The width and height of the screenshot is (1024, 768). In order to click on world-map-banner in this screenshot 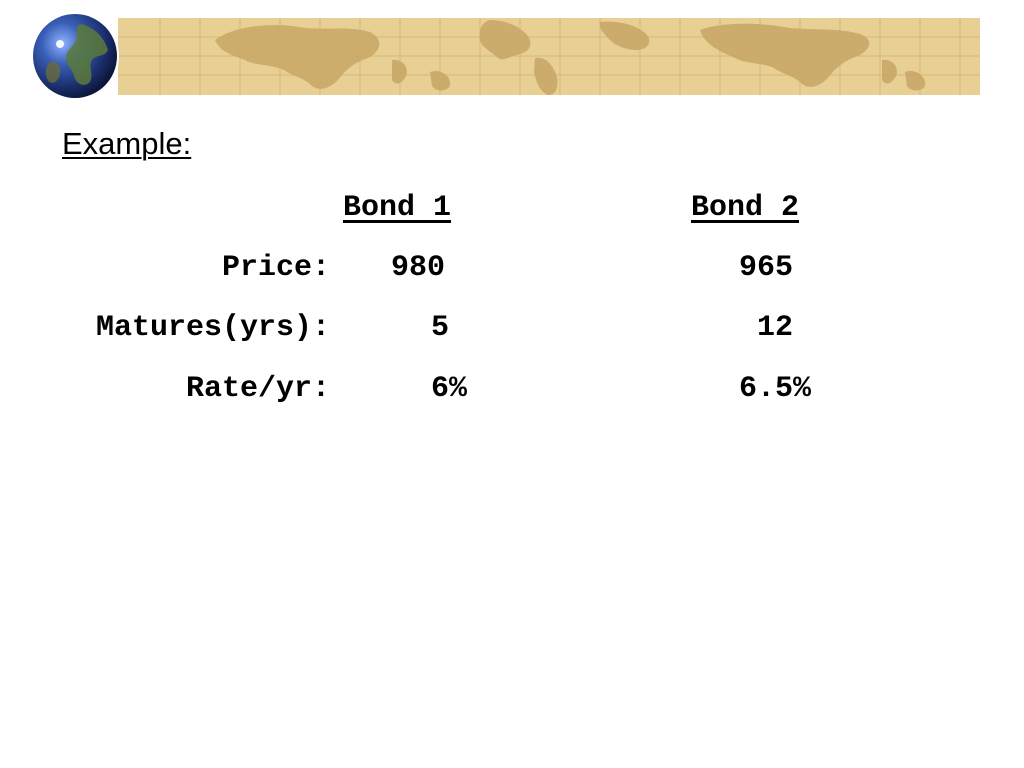, I will do `click(505, 56)`.